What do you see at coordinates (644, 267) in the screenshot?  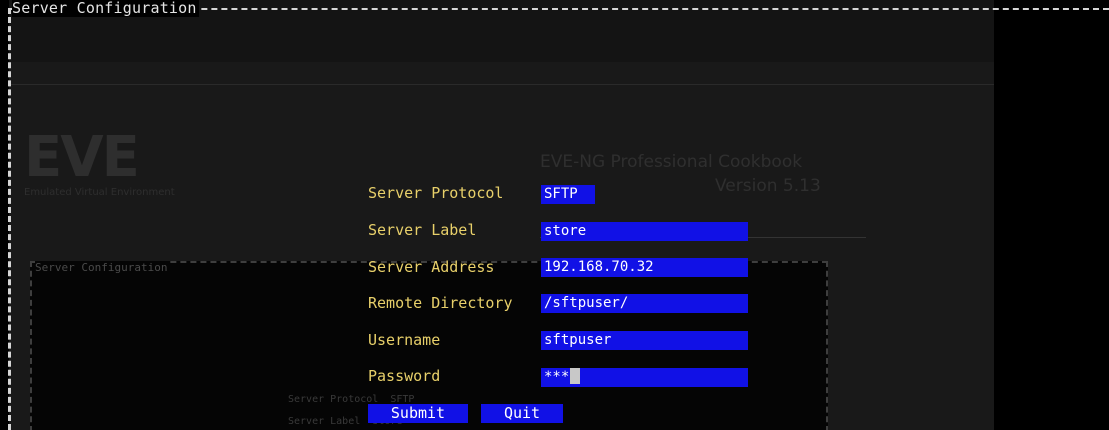 I see `server-address-input: 192.168.70.32` at bounding box center [644, 267].